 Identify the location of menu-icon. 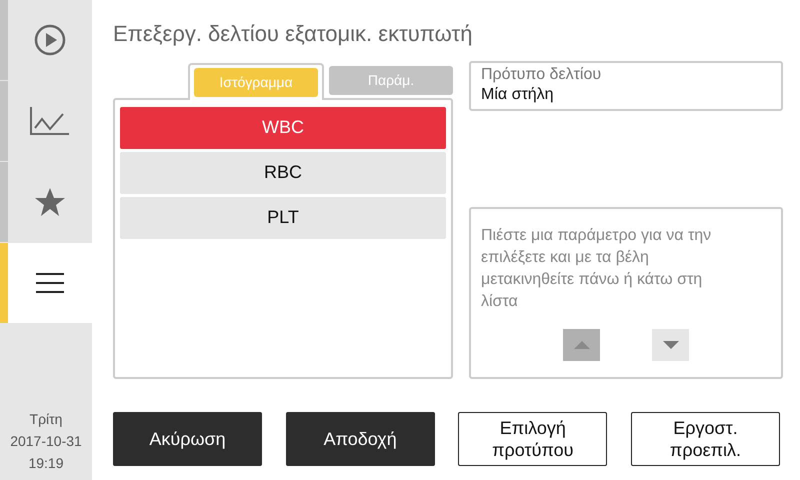
(50, 283).